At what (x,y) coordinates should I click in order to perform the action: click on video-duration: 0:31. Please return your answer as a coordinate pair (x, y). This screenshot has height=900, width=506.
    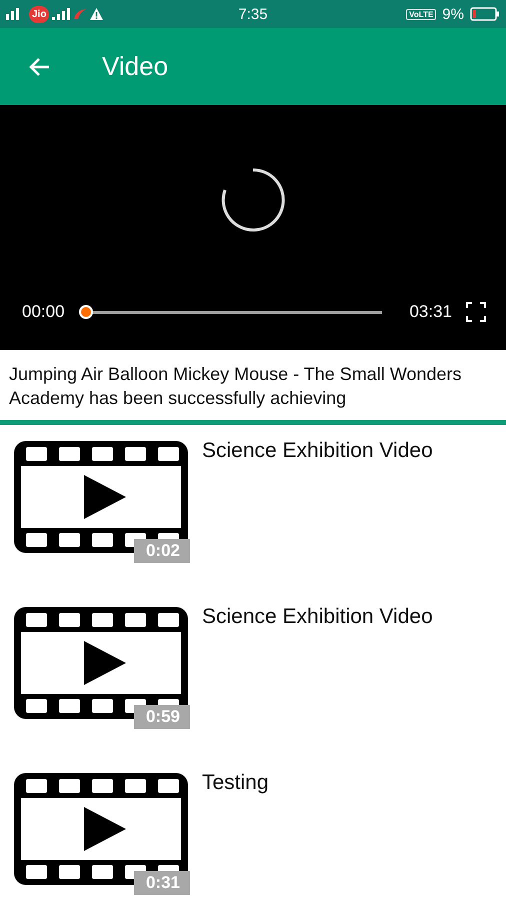
    Looking at the image, I should click on (162, 883).